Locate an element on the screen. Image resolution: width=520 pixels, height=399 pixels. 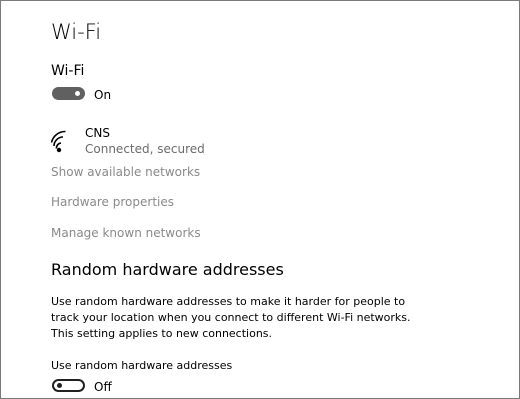
network-status: Connected, secured is located at coordinates (145, 149).